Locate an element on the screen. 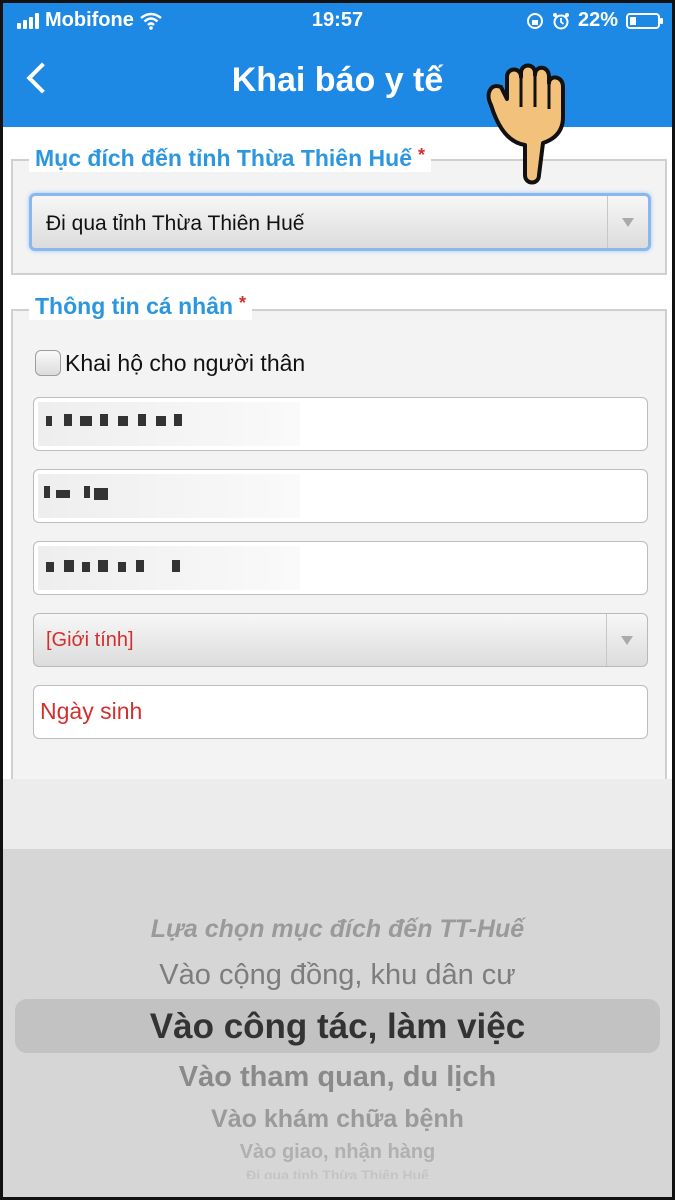 The image size is (675, 1200). alarm-icon is located at coordinates (560, 20).